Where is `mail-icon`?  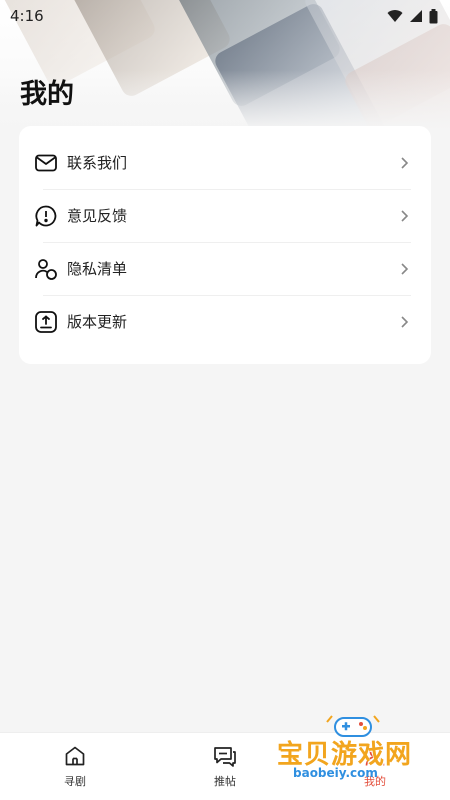
mail-icon is located at coordinates (46, 163).